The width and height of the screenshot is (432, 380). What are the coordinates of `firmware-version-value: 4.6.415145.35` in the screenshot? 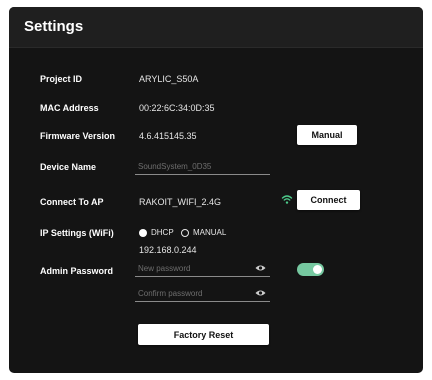 It's located at (168, 136).